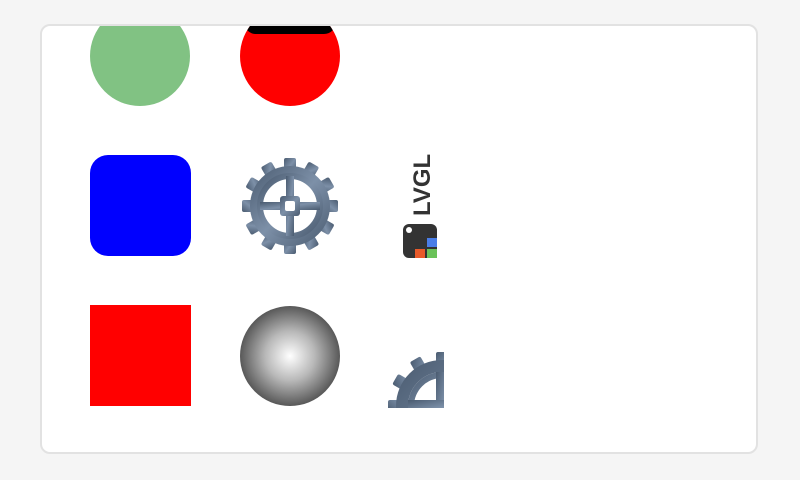 This screenshot has width=800, height=480. I want to click on radial-gradient-ball, so click(290, 356).